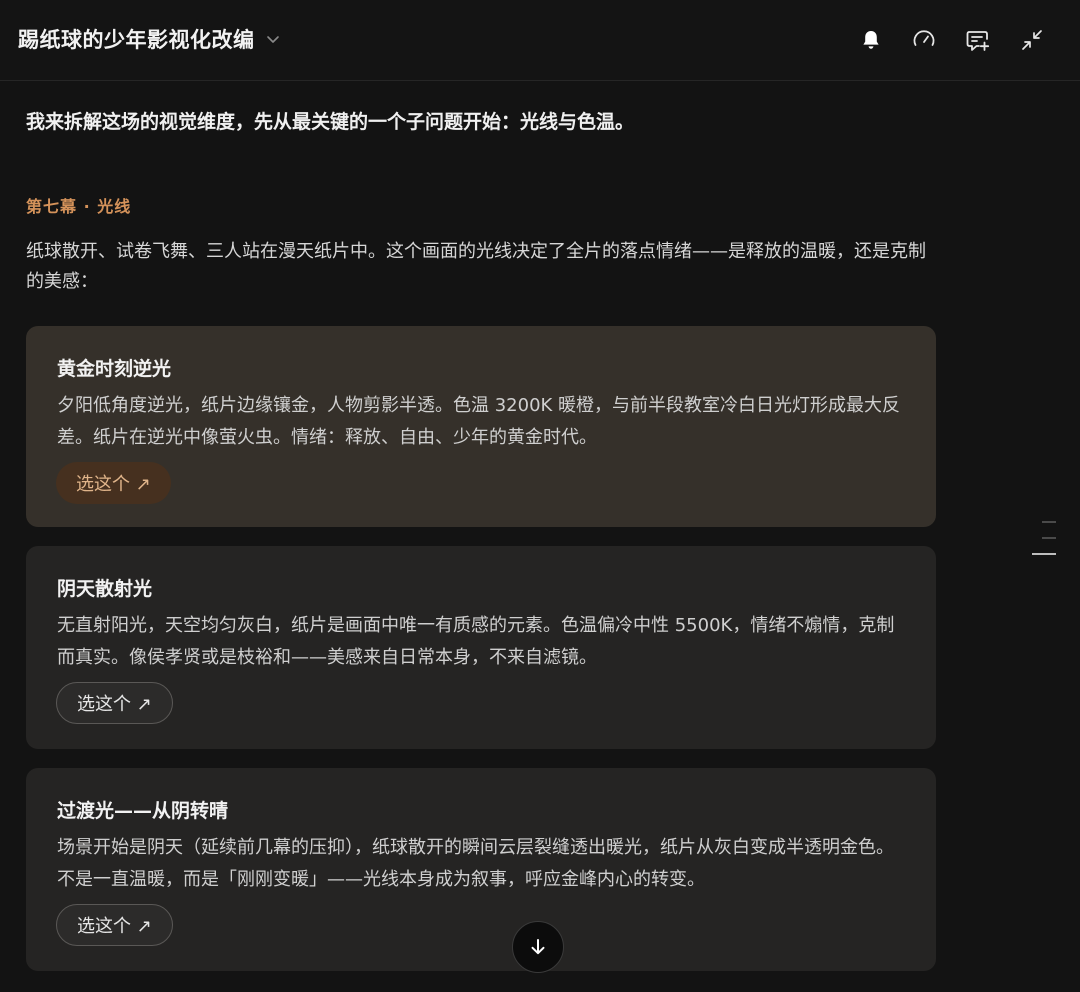  Describe the element at coordinates (114, 369) in the screenshot. I see `option-title: 黄金时刻逆光` at that location.